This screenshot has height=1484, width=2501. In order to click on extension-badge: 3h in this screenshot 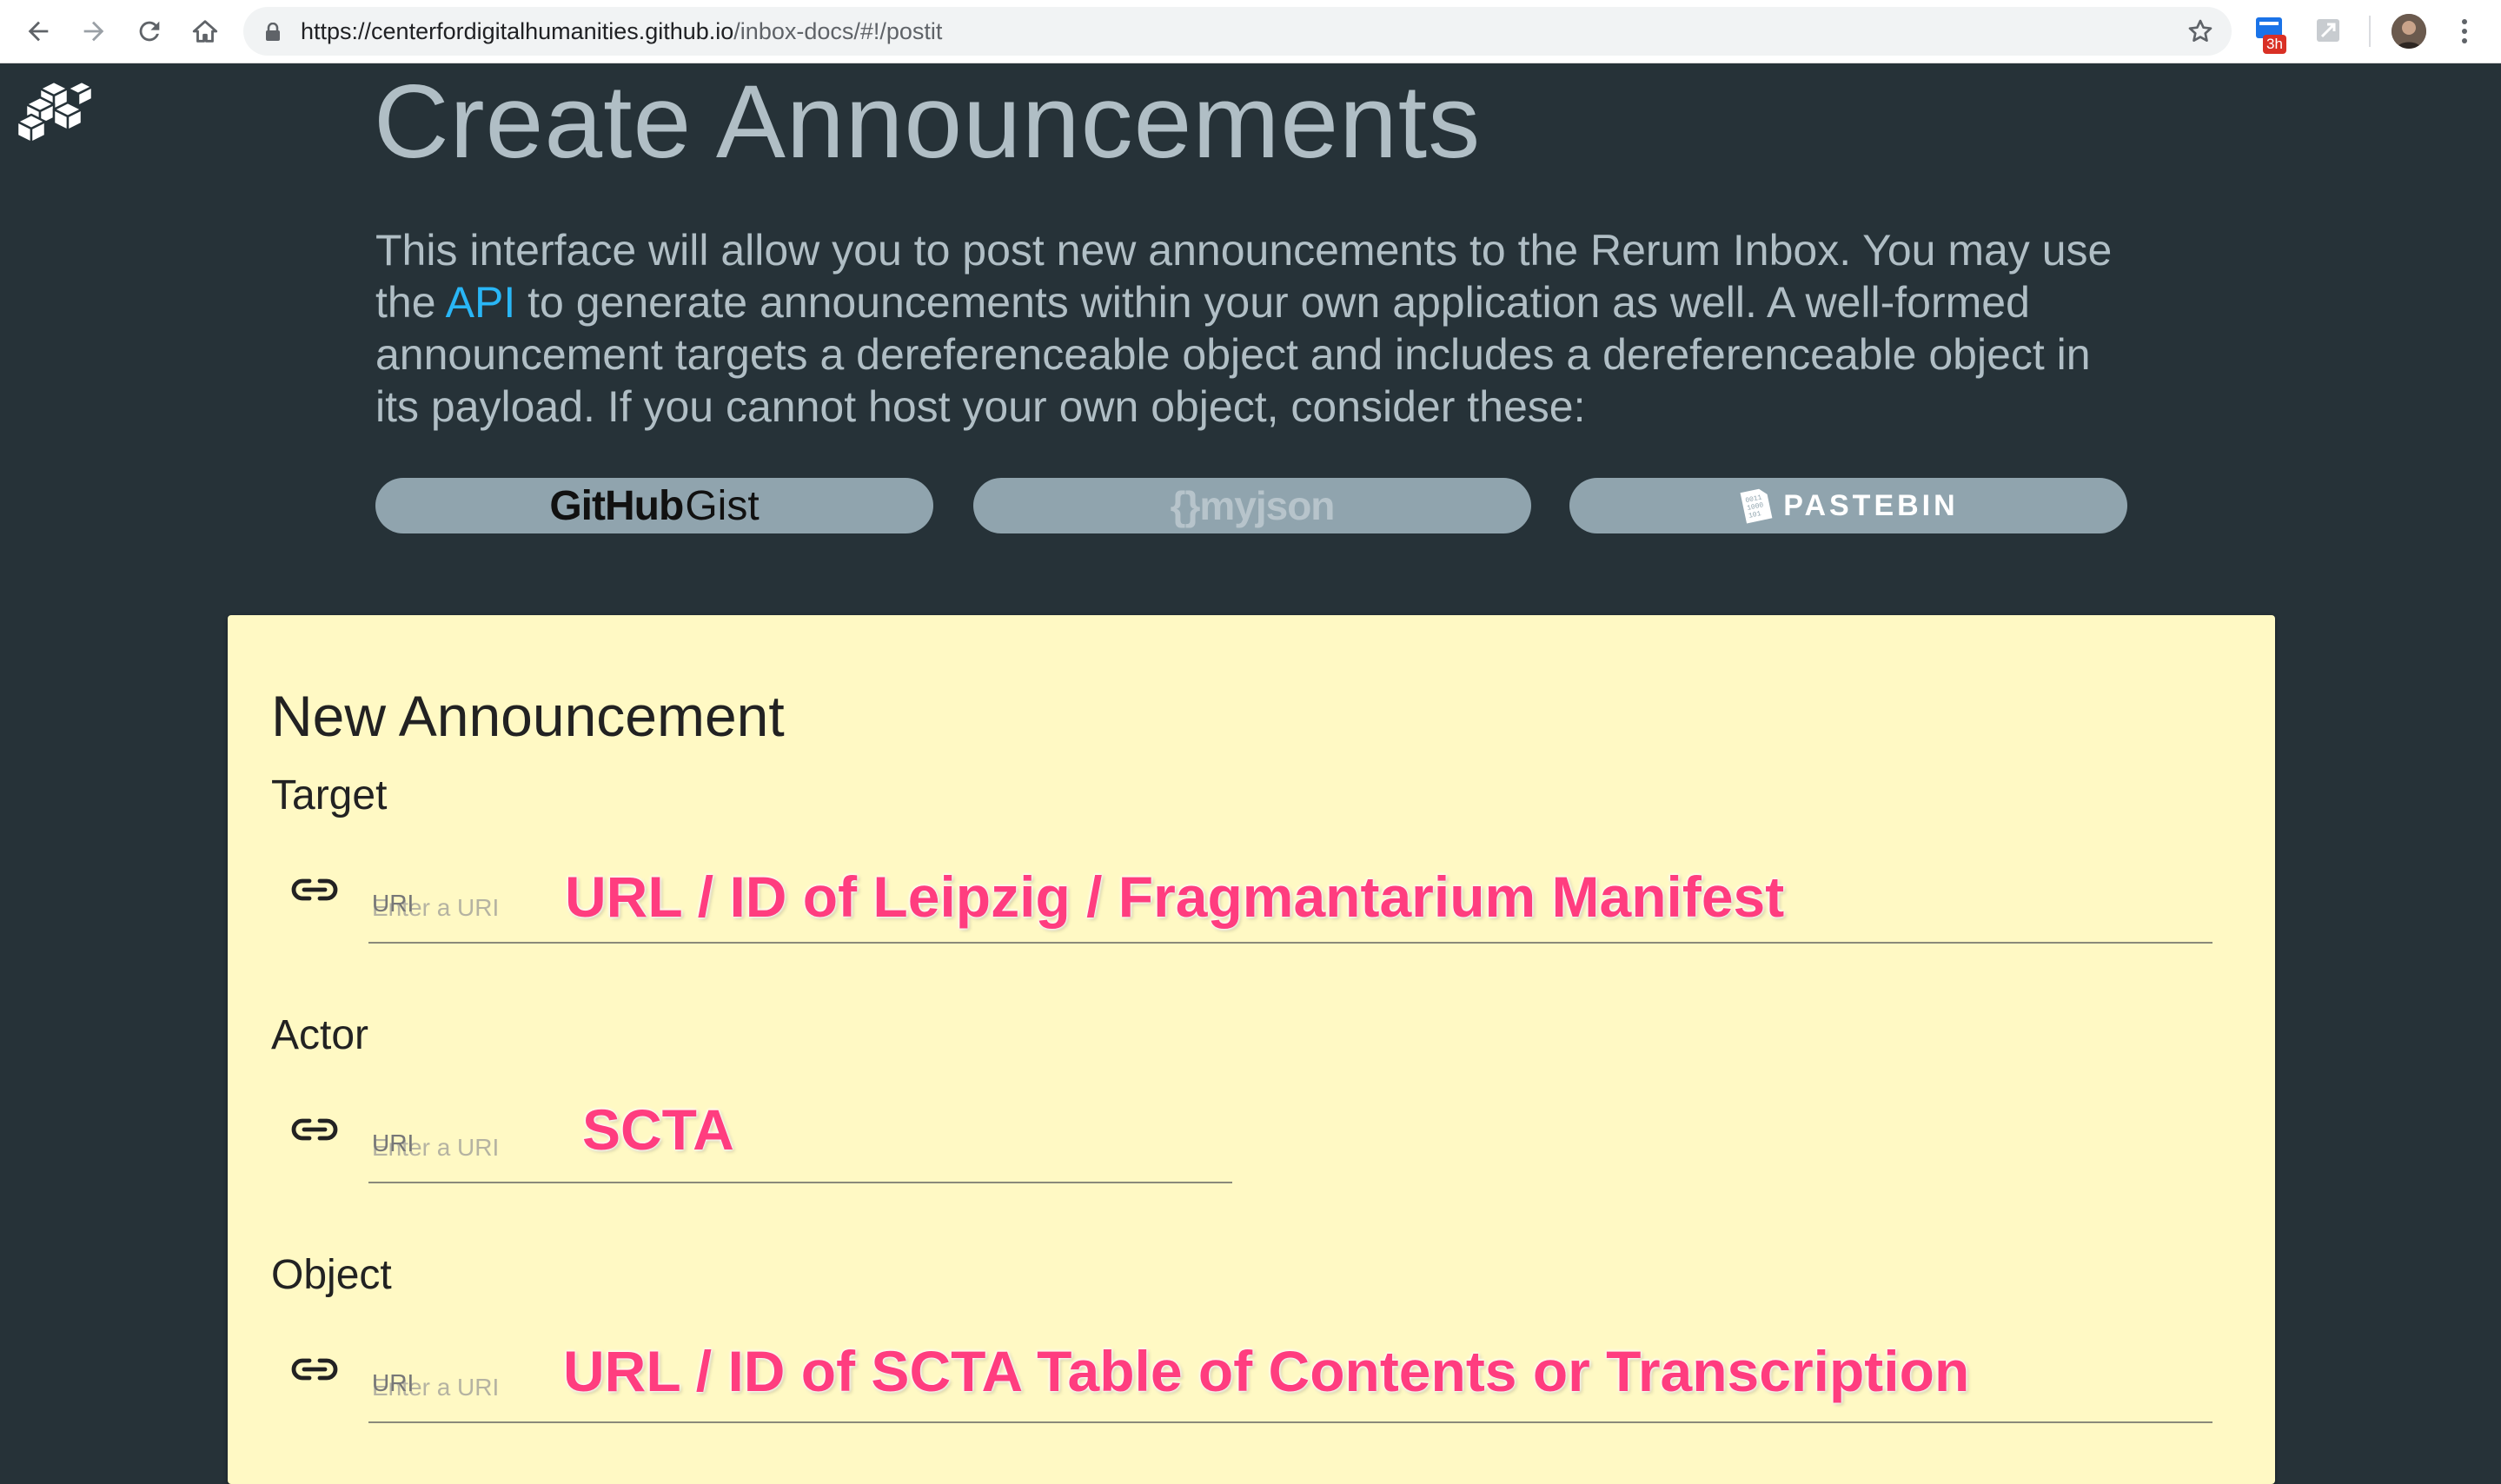, I will do `click(2274, 44)`.